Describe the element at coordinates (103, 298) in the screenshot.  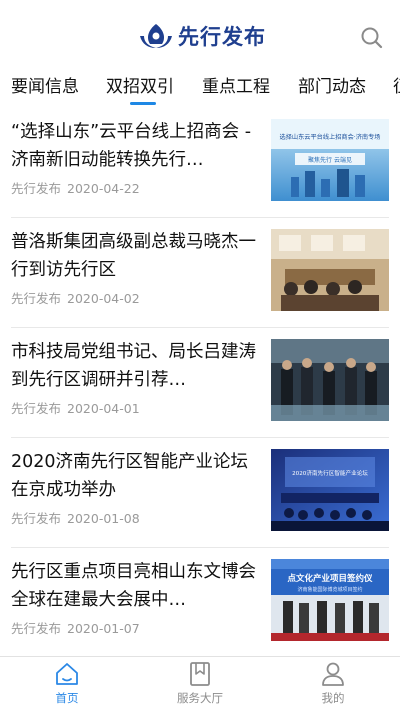
I see `article-date: 2020-04-02` at that location.